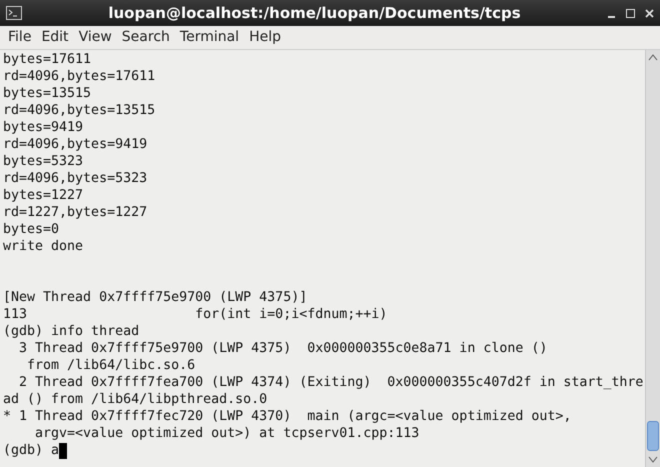  Describe the element at coordinates (75, 144) in the screenshot. I see `terminal-line: rd=4096,bytes=9419` at that location.